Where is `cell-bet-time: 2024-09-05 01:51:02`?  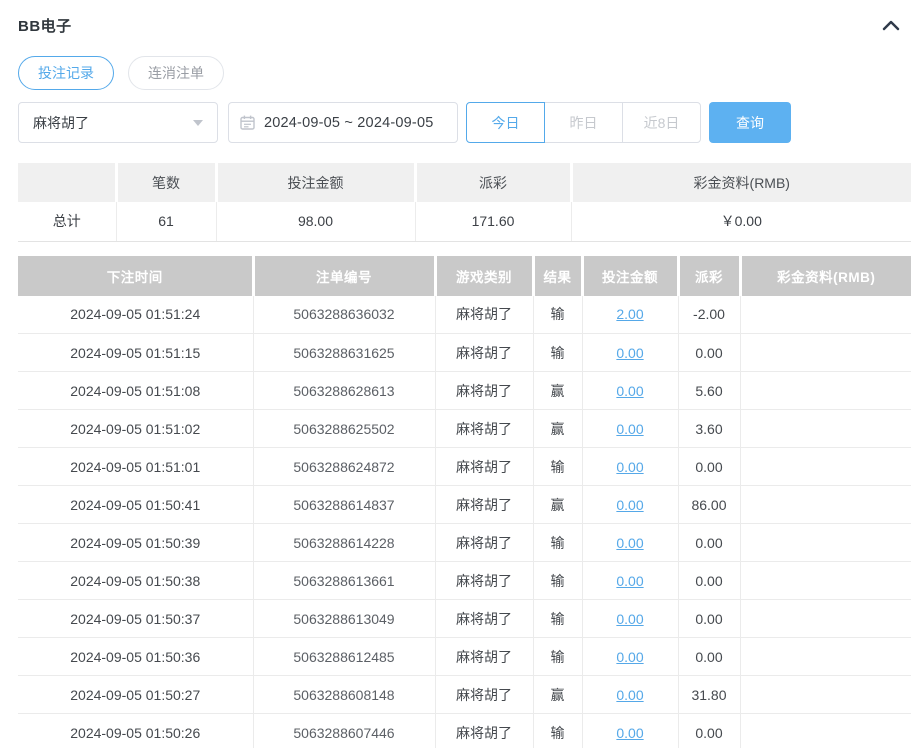
cell-bet-time: 2024-09-05 01:51:02 is located at coordinates (136, 428).